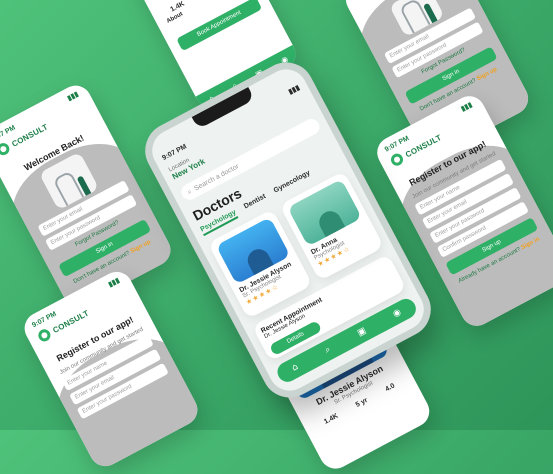 This screenshot has height=474, width=553. Describe the element at coordinates (397, 313) in the screenshot. I see `profile-icon: ◉` at that location.